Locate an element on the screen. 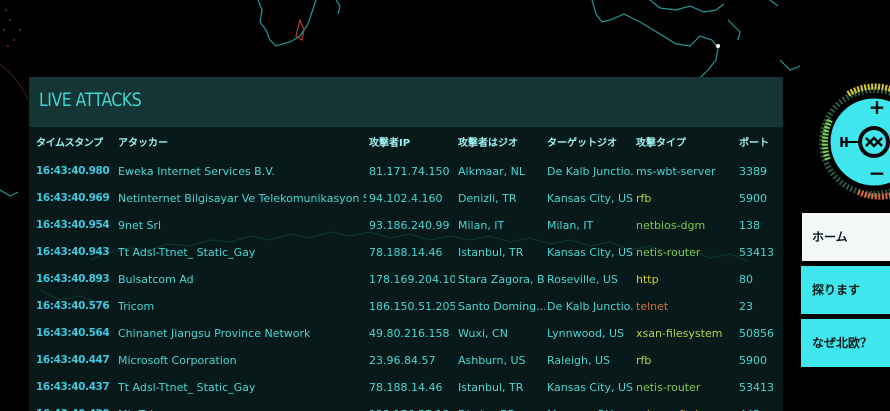  panel-title: LIVE ATTACKS is located at coordinates (90, 100).